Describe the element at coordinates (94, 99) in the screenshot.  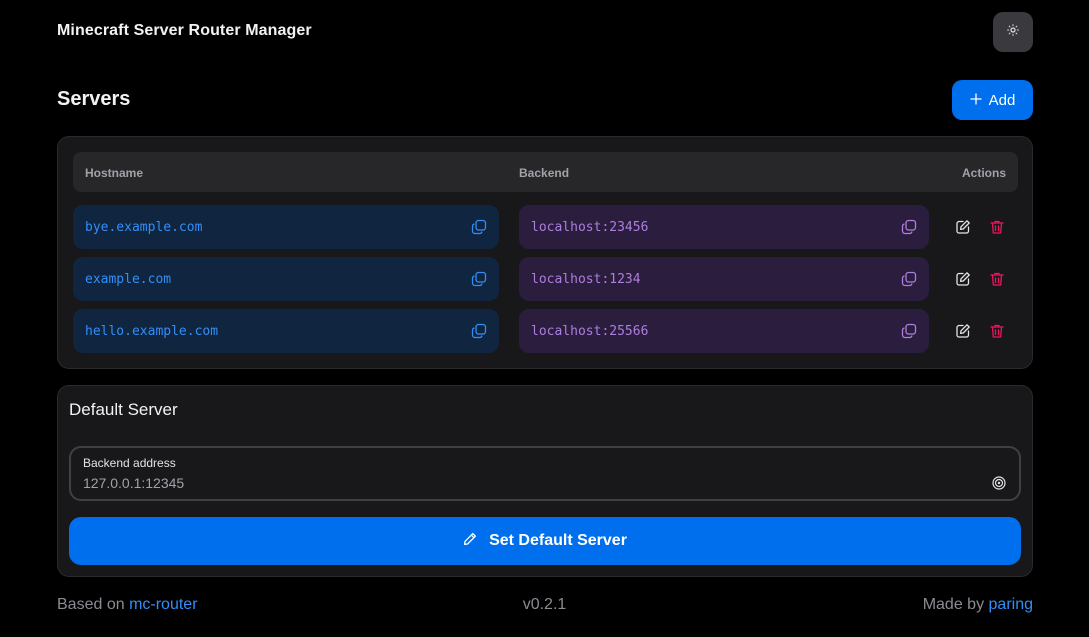
I see `servers-title: Servers` at that location.